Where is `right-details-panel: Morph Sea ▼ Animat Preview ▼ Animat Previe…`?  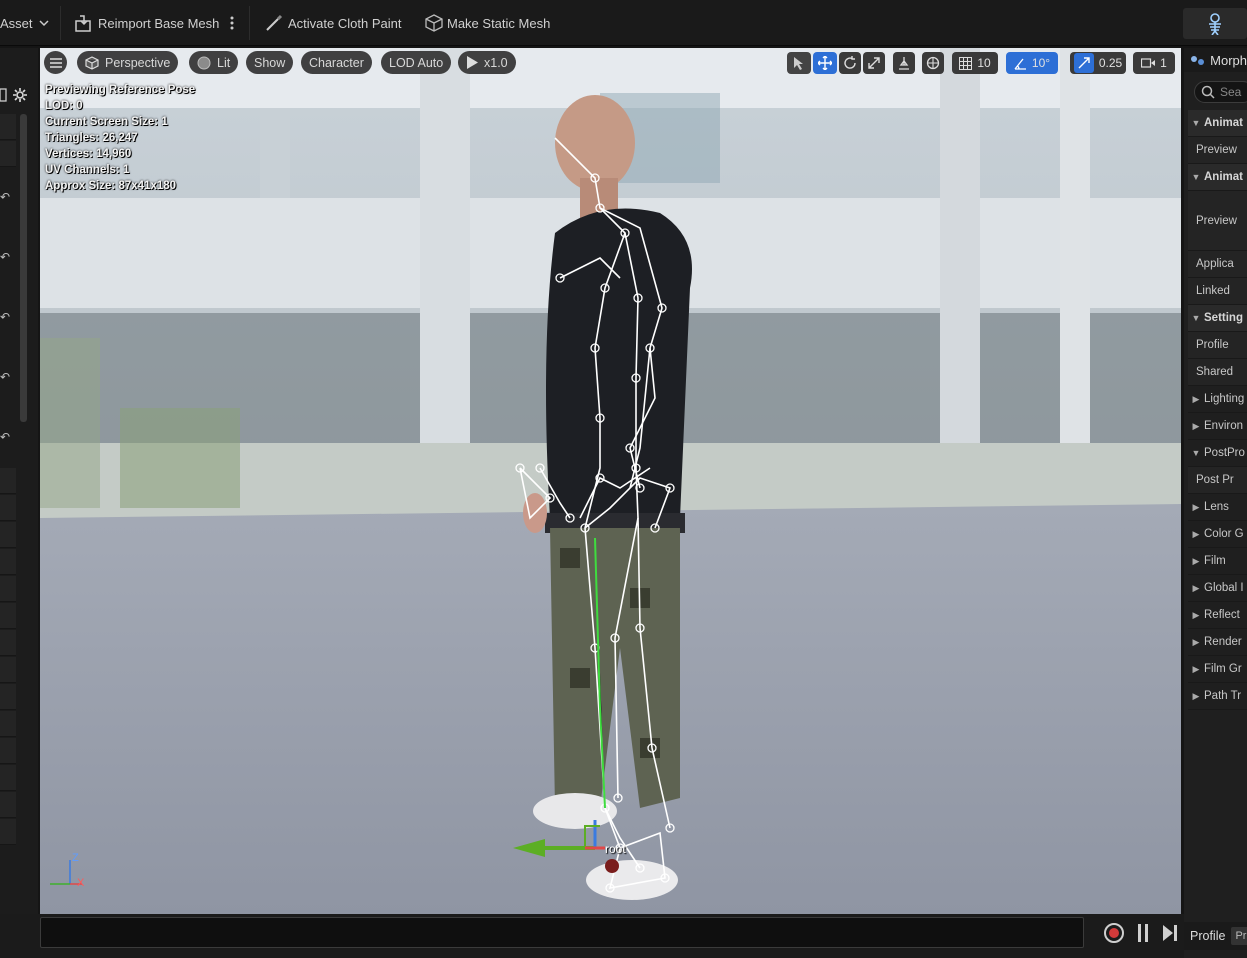 right-details-panel: Morph Sea ▼ Animat Preview ▼ Animat Previe… is located at coordinates (1215, 503).